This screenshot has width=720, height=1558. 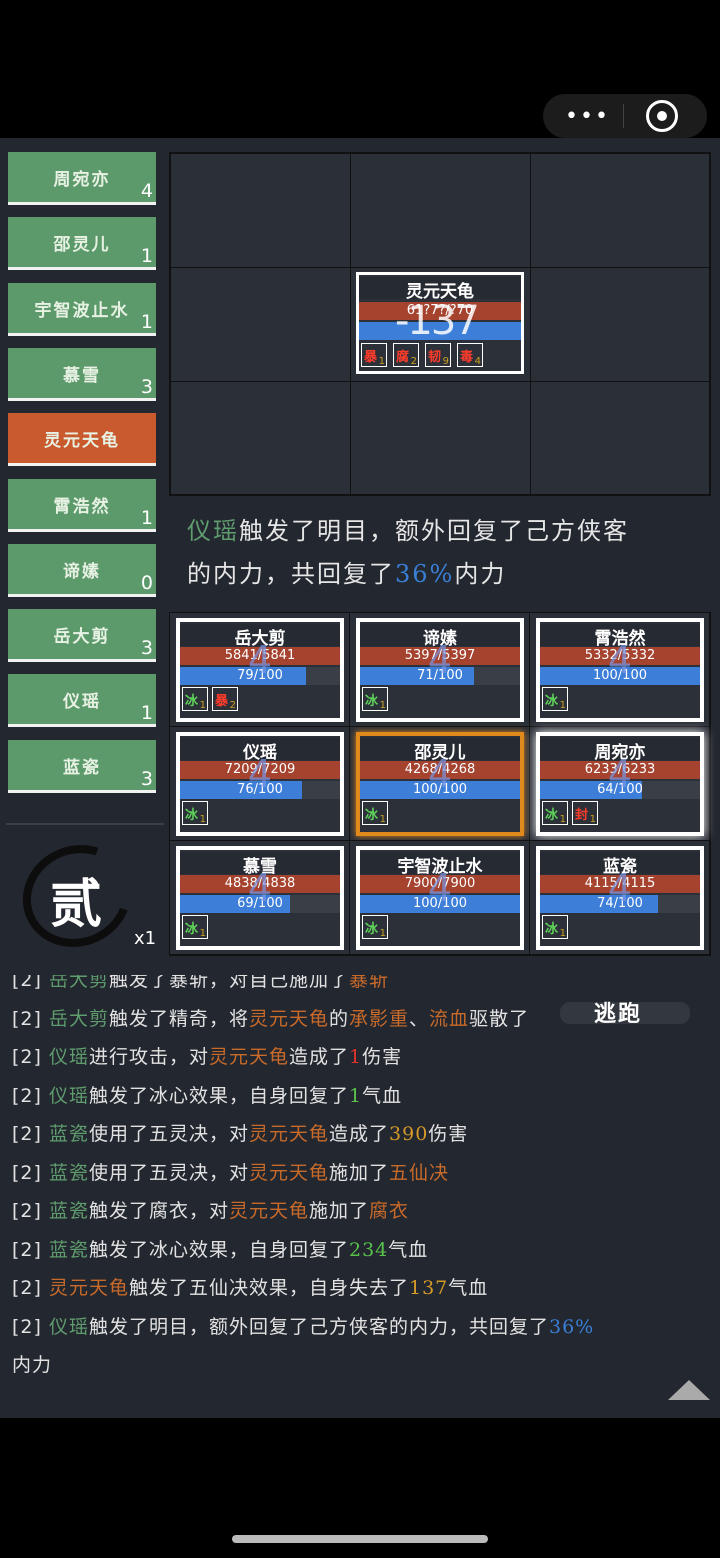 What do you see at coordinates (625, 116) in the screenshot?
I see `miniprogram-capsule: •••` at bounding box center [625, 116].